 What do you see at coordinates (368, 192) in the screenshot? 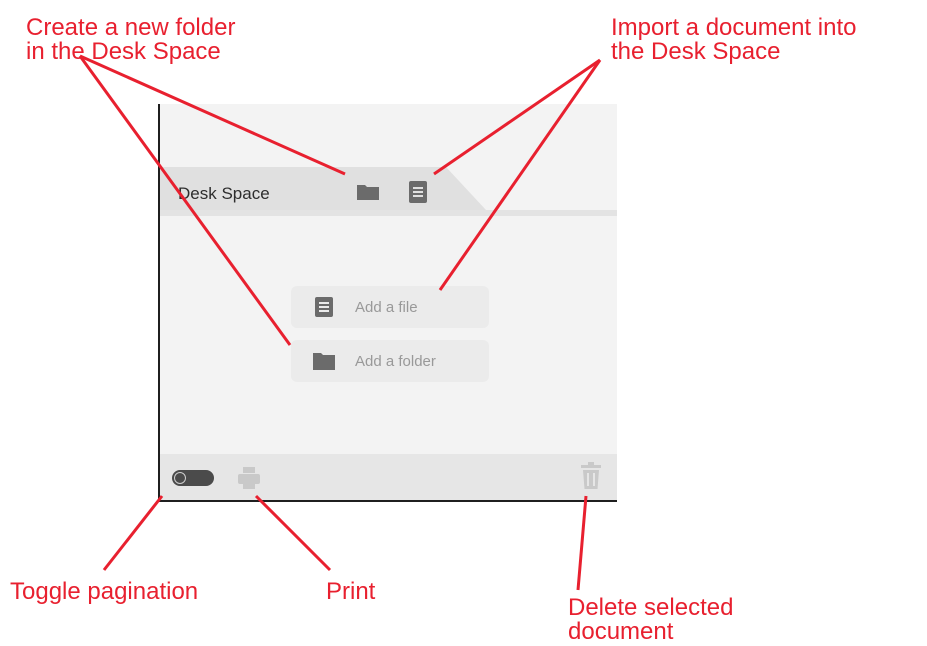
I see `new-folder-icon` at bounding box center [368, 192].